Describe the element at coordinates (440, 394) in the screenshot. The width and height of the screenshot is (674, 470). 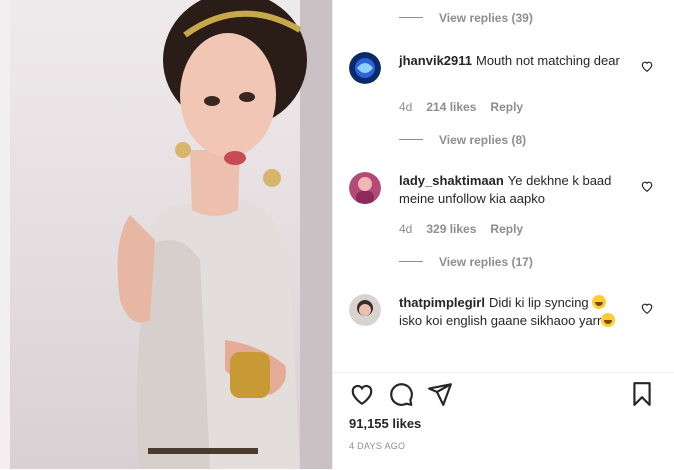
I see `paper-plane-icon` at that location.